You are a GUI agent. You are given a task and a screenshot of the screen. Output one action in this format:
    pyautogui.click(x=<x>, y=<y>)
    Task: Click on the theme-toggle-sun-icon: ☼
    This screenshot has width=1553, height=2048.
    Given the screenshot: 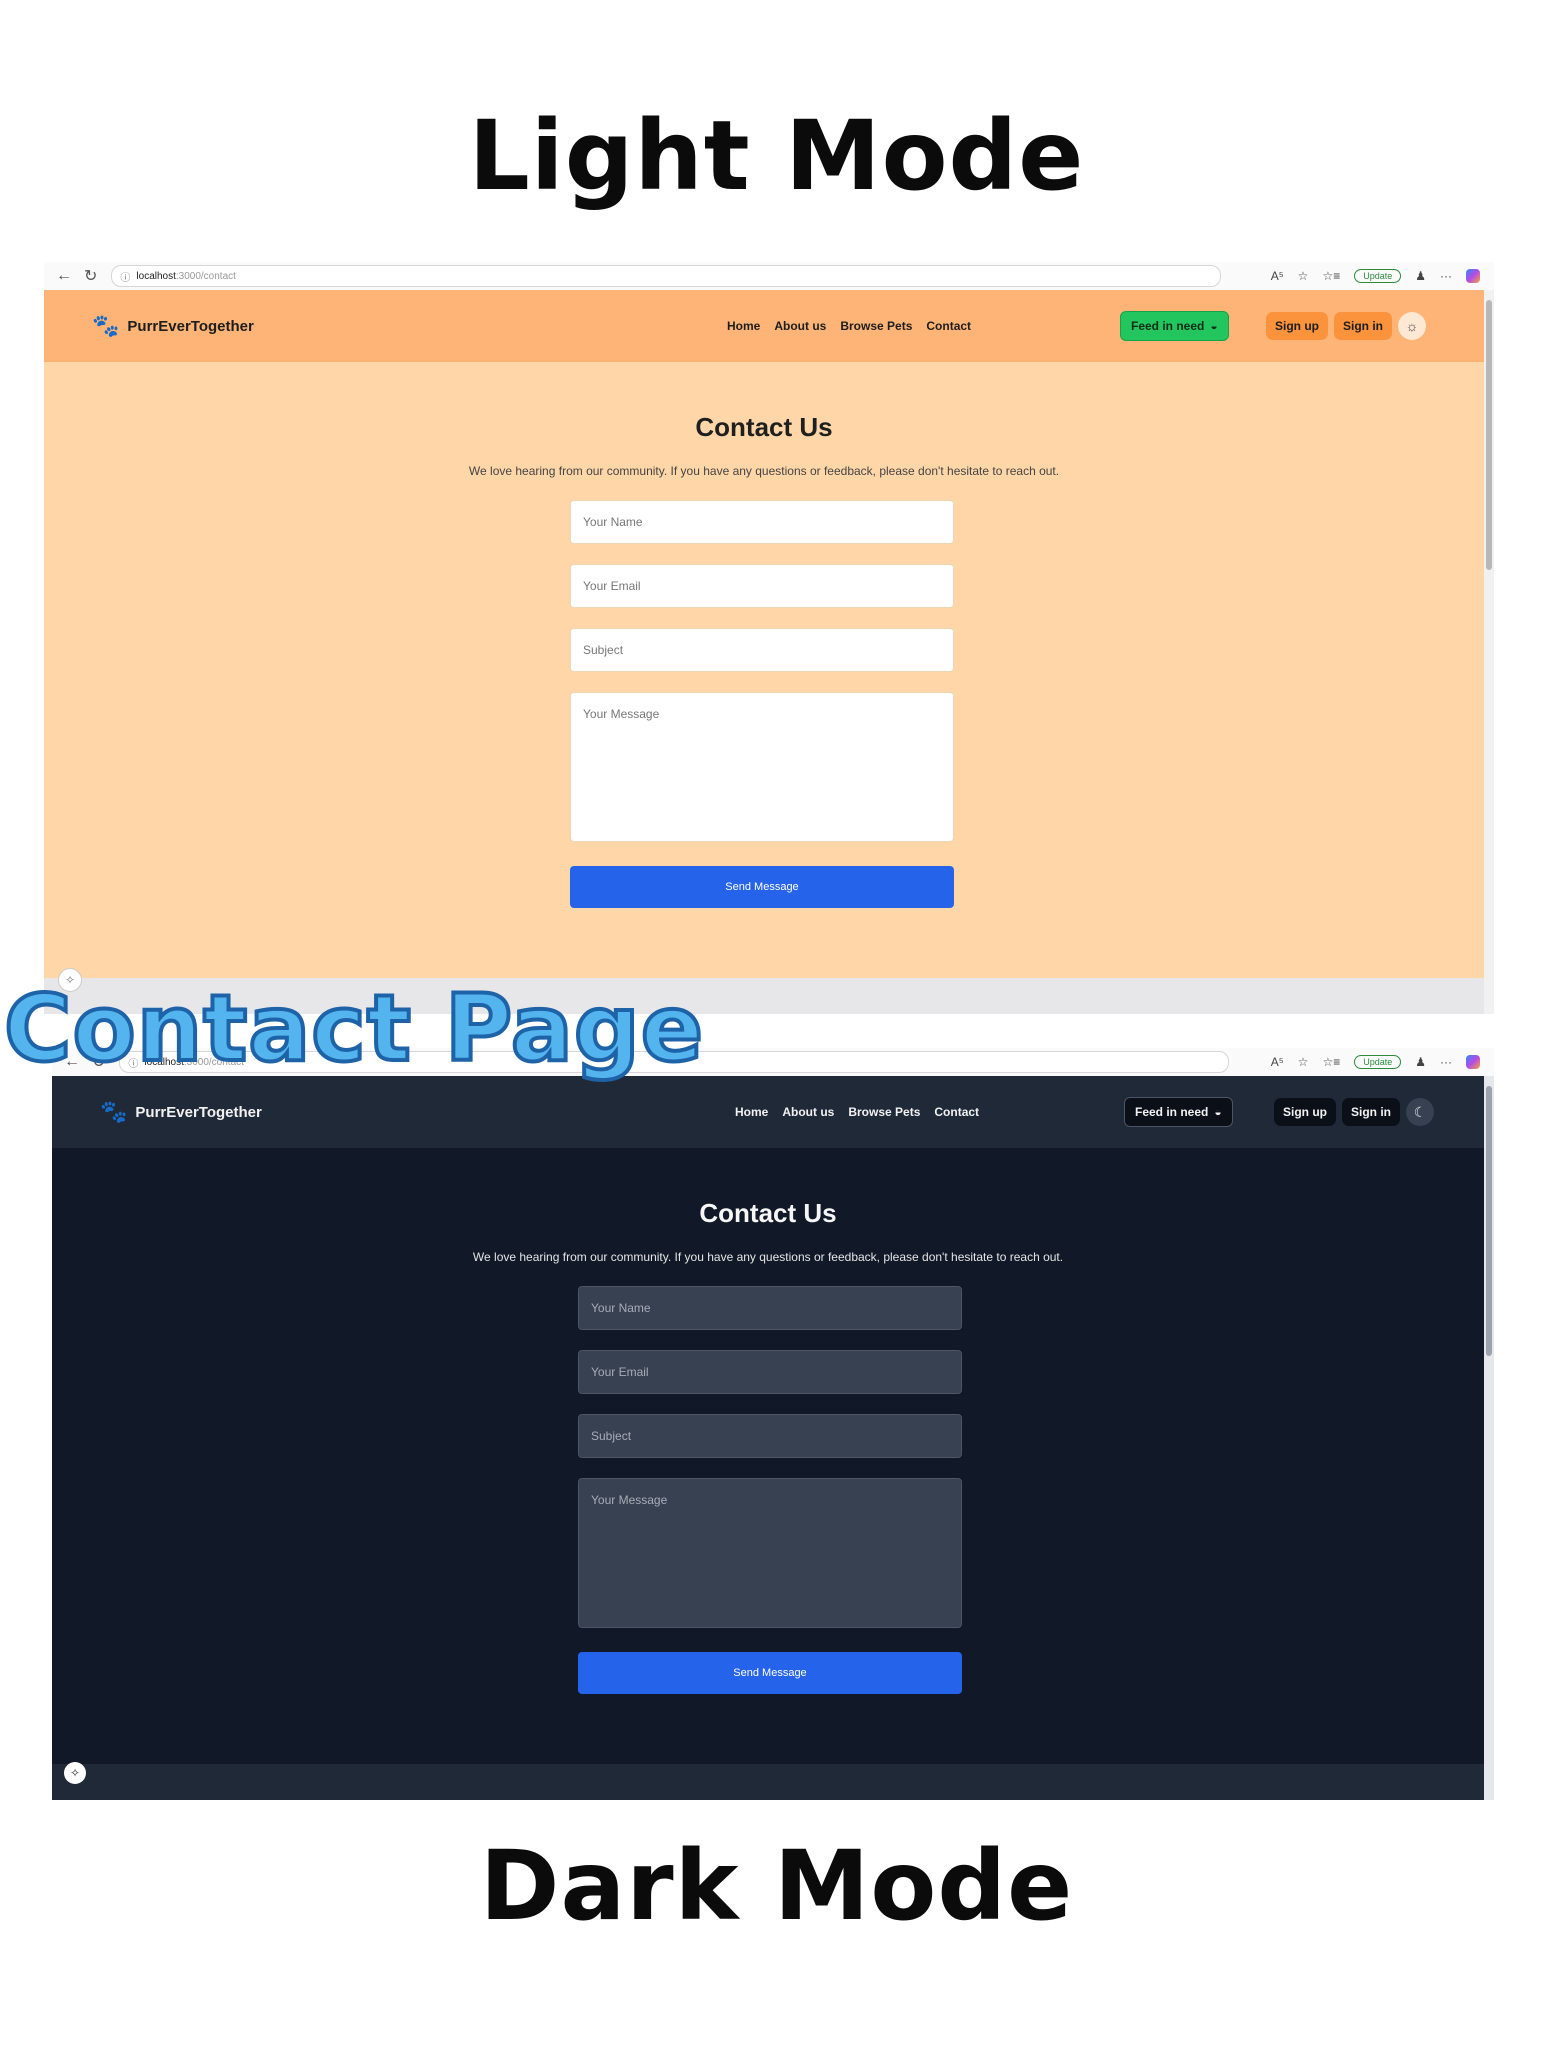 What is the action you would take?
    pyautogui.click(x=1412, y=326)
    